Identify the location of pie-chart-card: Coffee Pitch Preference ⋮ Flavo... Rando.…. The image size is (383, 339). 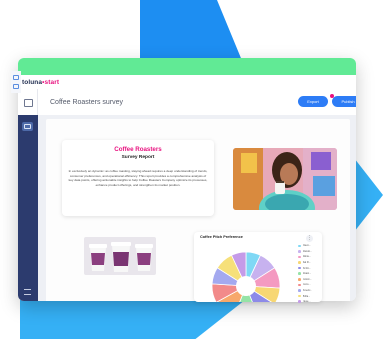
(258, 268).